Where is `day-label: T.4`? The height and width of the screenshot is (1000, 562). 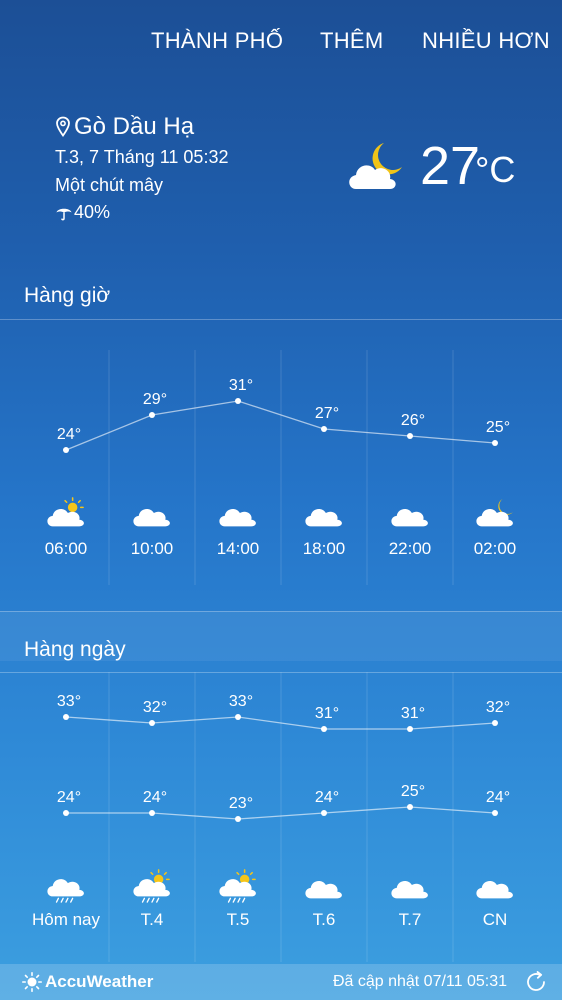 day-label: T.4 is located at coordinates (152, 919).